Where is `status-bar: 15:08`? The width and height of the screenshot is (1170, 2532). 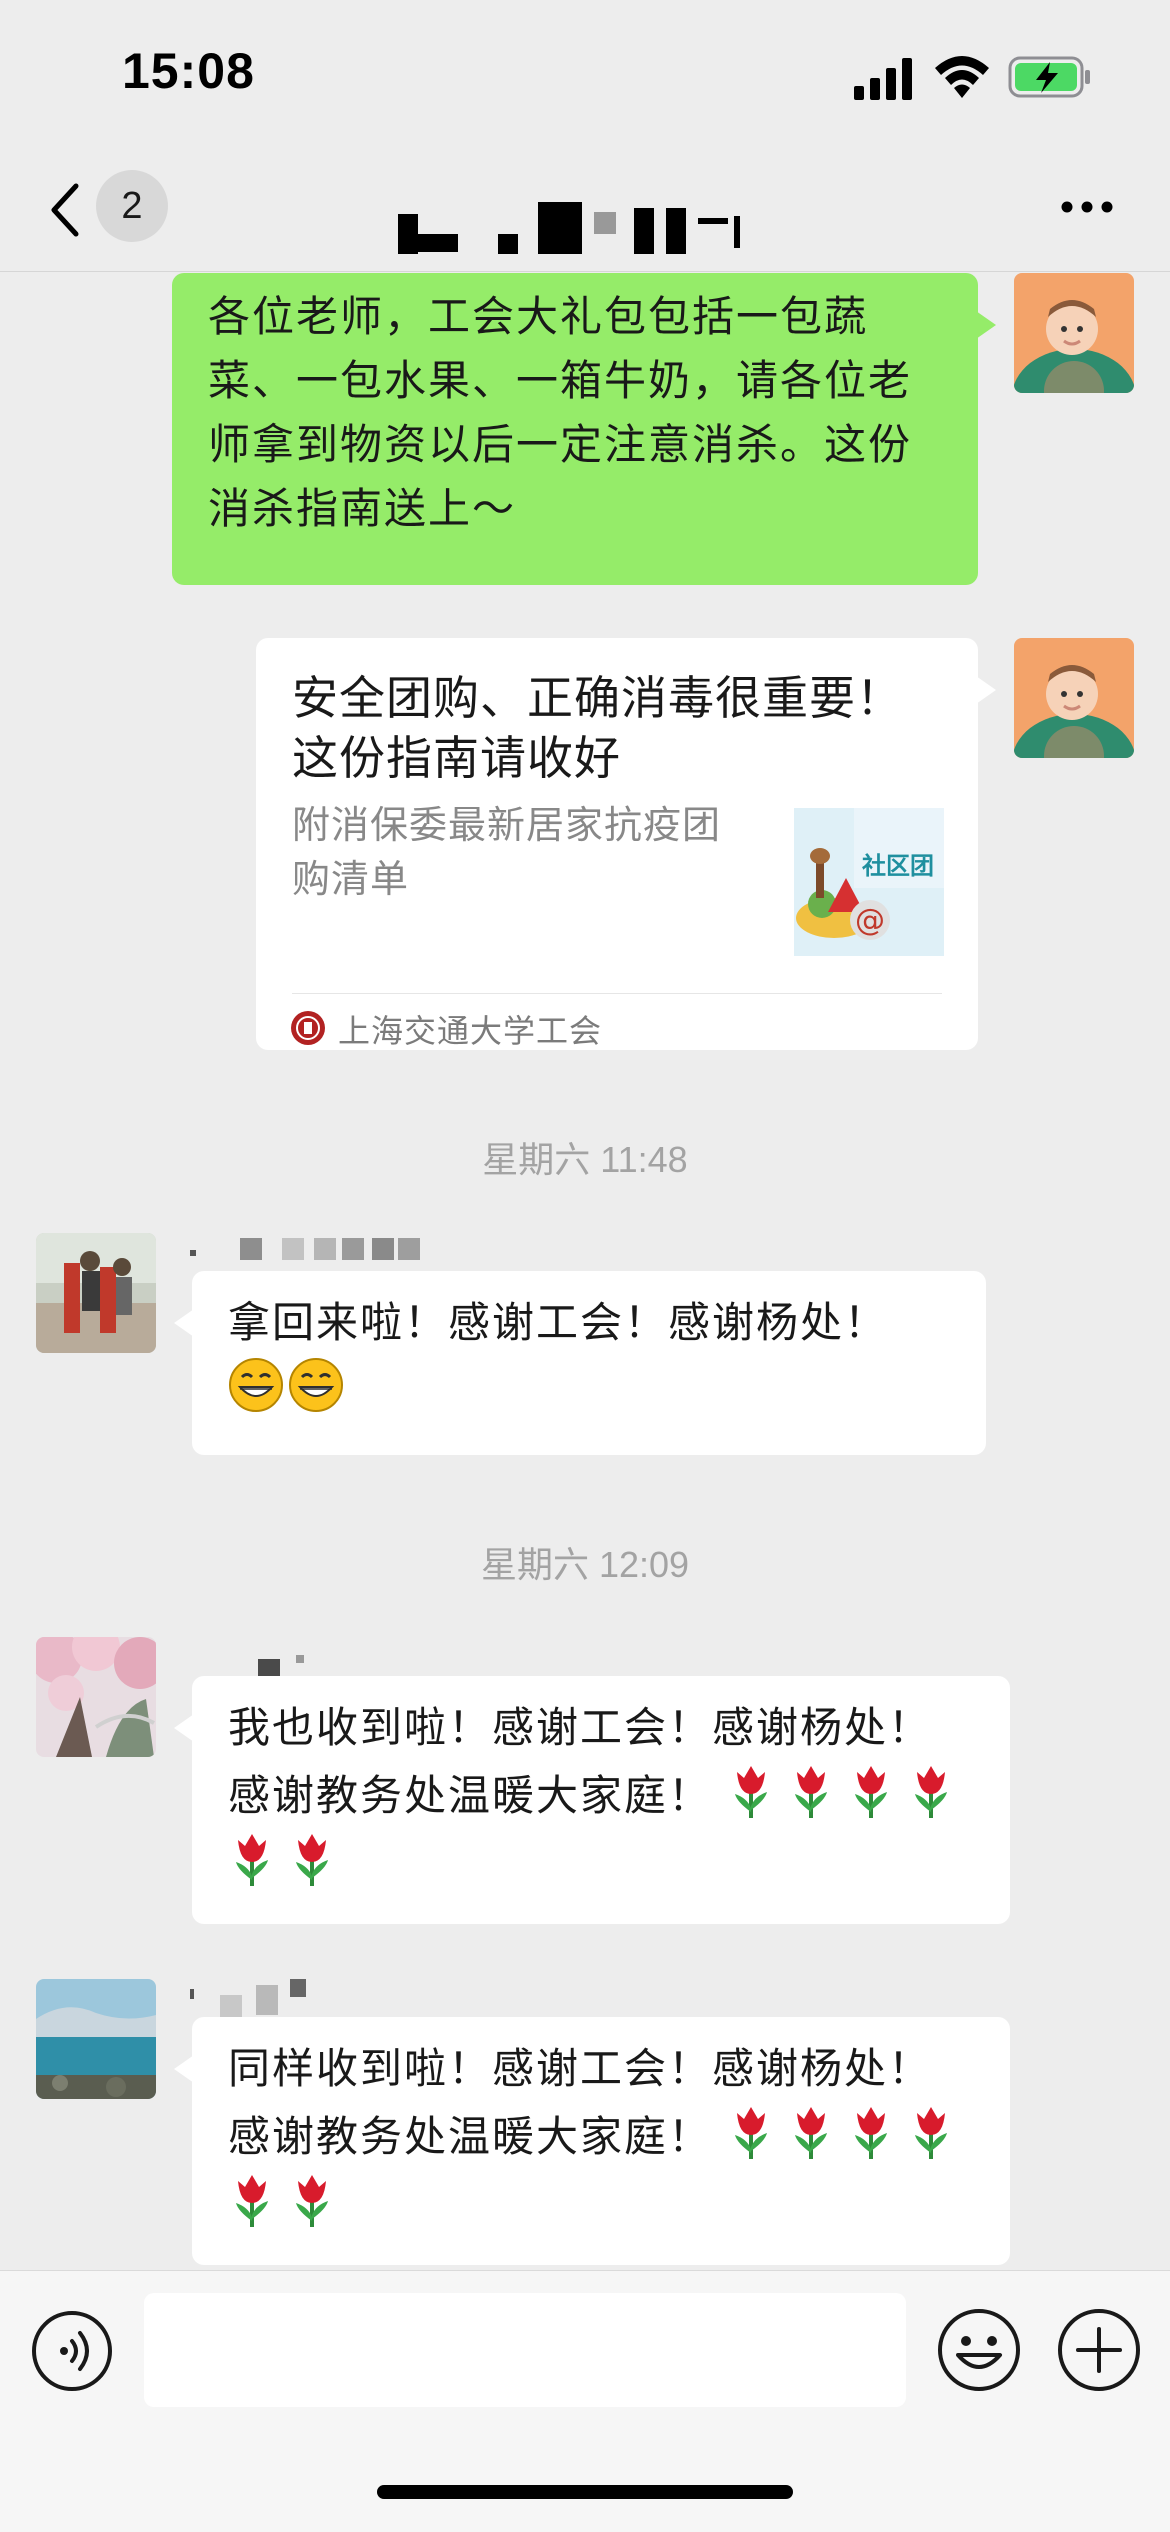
status-bar: 15:08 is located at coordinates (585, 75).